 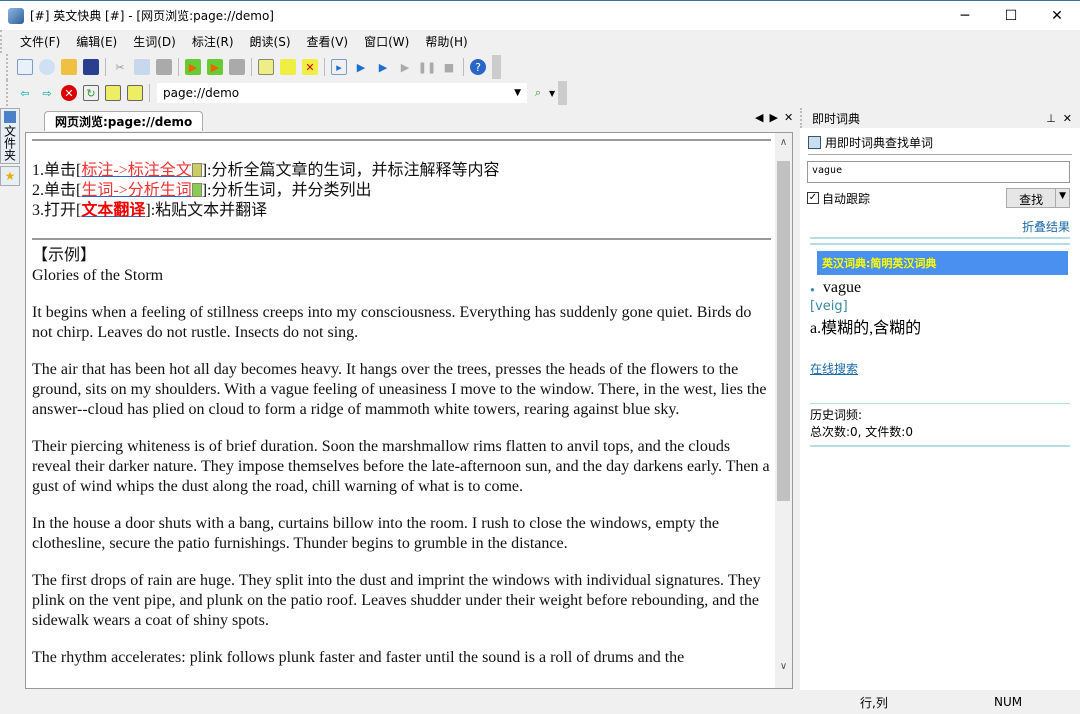 I want to click on open-folder-icon, so click(x=69, y=67).